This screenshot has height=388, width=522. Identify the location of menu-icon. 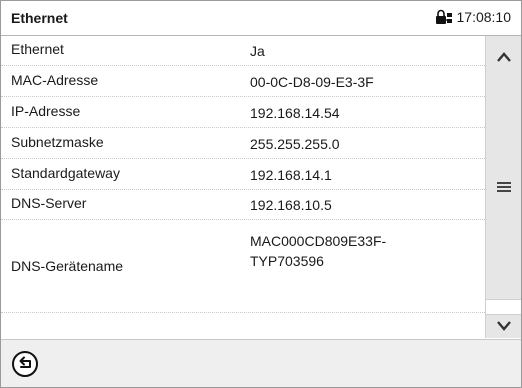
(504, 187).